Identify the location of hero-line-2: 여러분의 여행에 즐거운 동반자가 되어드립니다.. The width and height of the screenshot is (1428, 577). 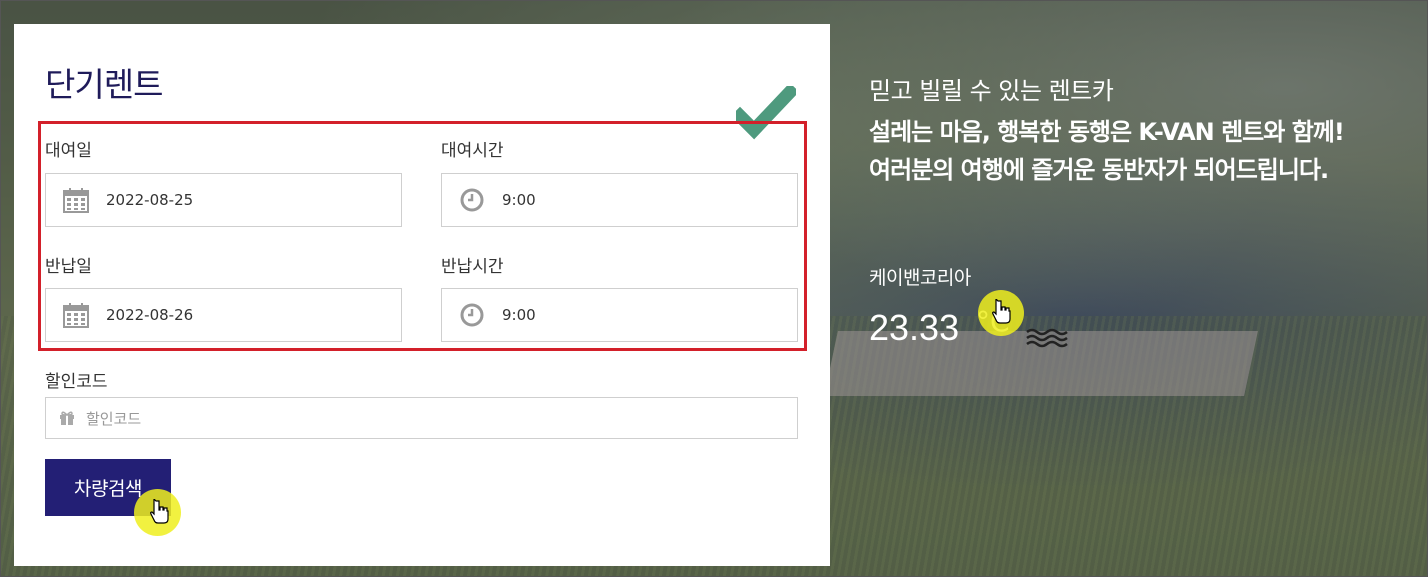
(1099, 170).